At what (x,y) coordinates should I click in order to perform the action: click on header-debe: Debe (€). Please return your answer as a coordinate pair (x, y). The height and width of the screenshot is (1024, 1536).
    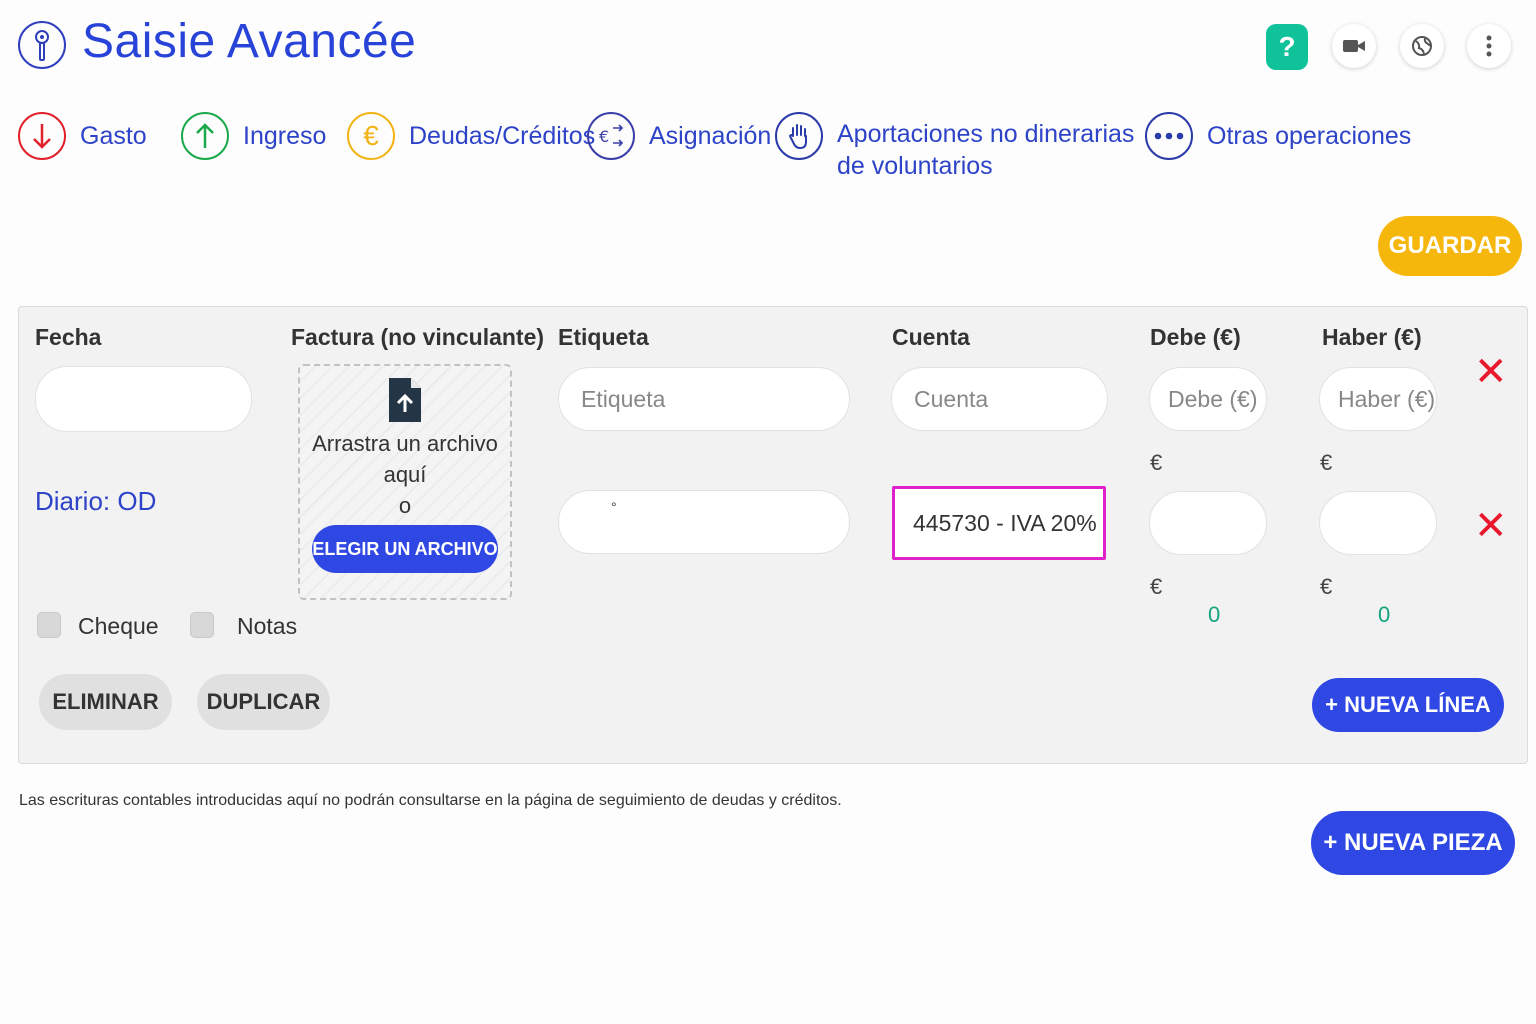
    Looking at the image, I should click on (1195, 337).